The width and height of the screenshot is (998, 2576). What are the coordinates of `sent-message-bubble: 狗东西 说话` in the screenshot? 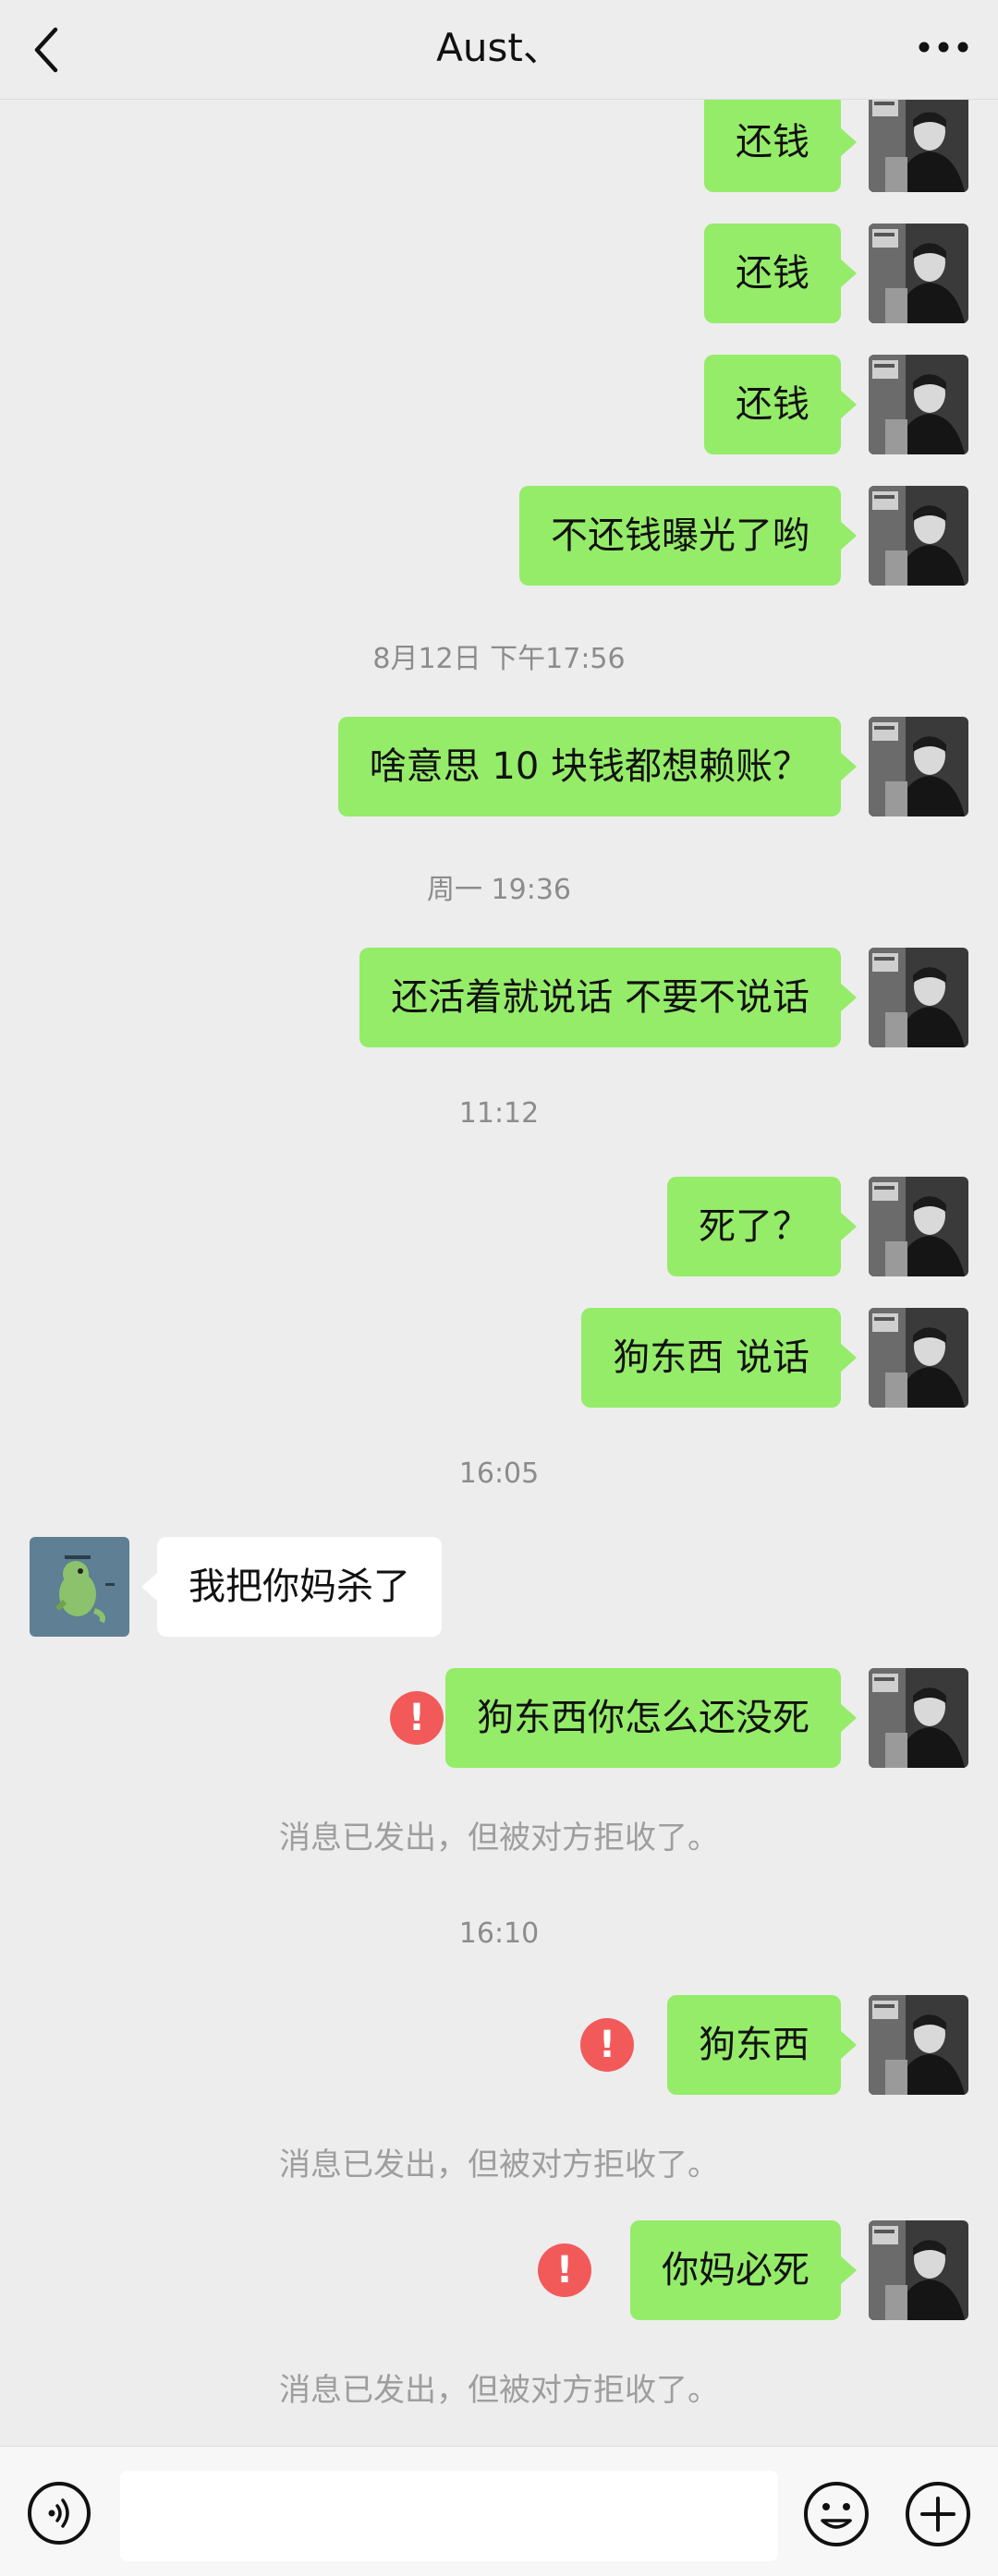 It's located at (719, 1358).